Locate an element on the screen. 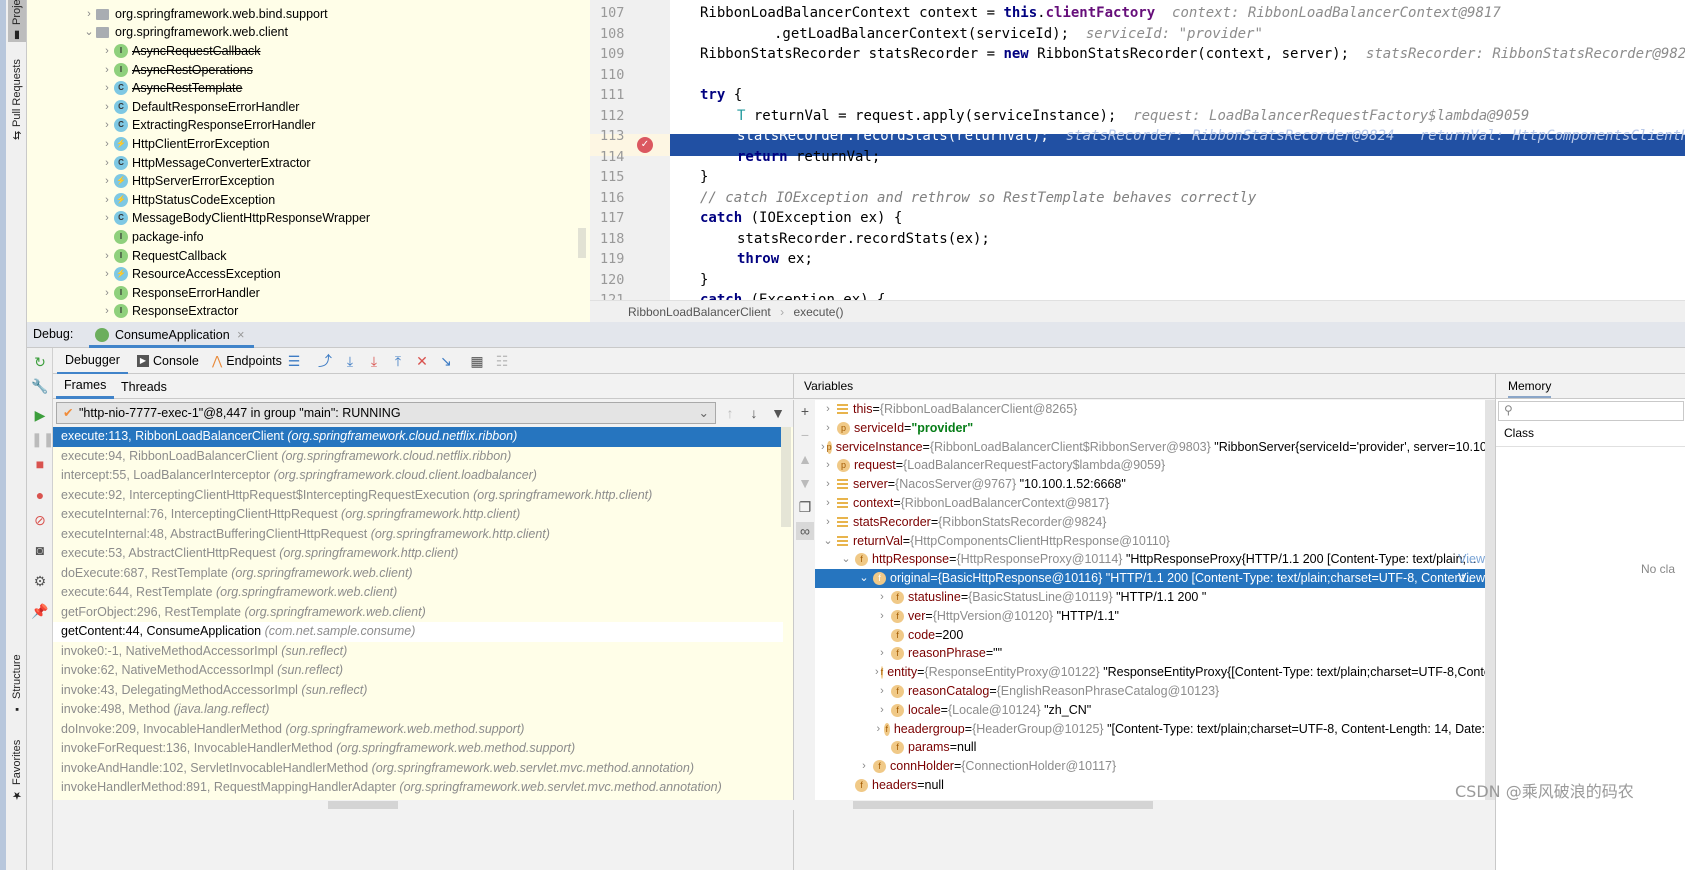  tree-item: › C AsyncRestTemplate is located at coordinates (171, 88).